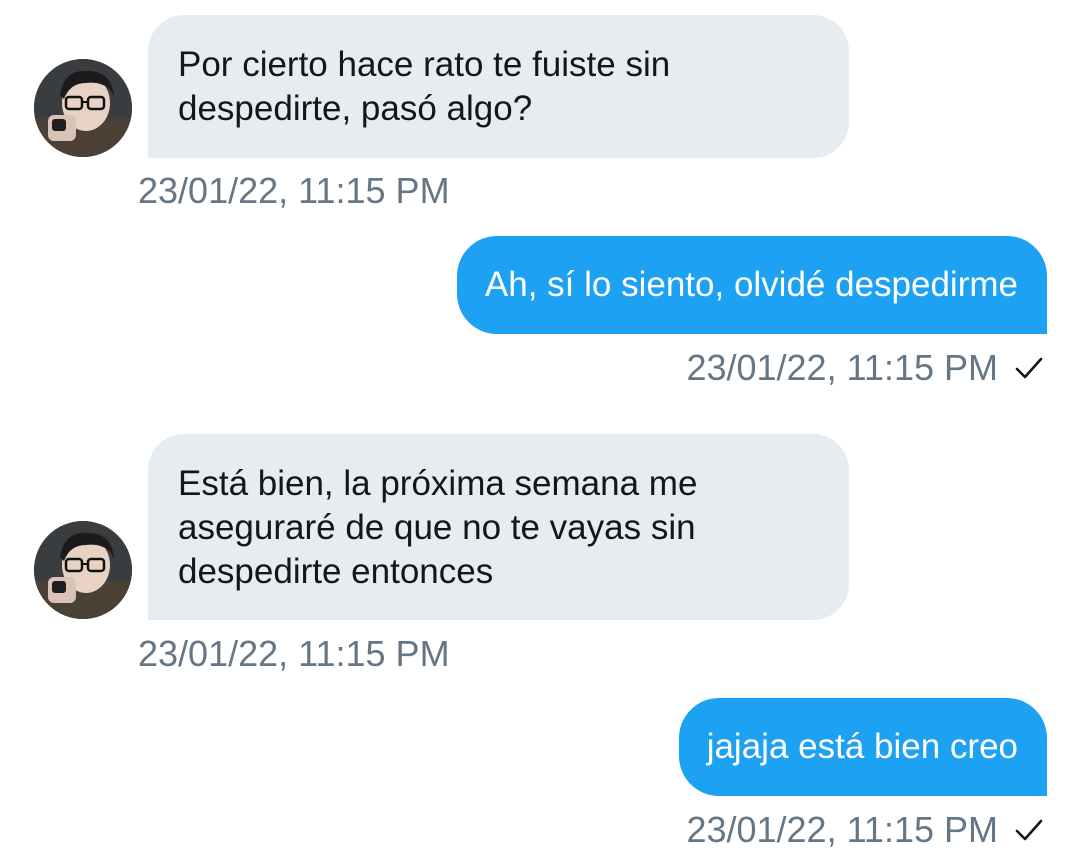 The image size is (1080, 862). I want to click on outgoing-message-bubble: jajaja está bien creo, so click(862, 747).